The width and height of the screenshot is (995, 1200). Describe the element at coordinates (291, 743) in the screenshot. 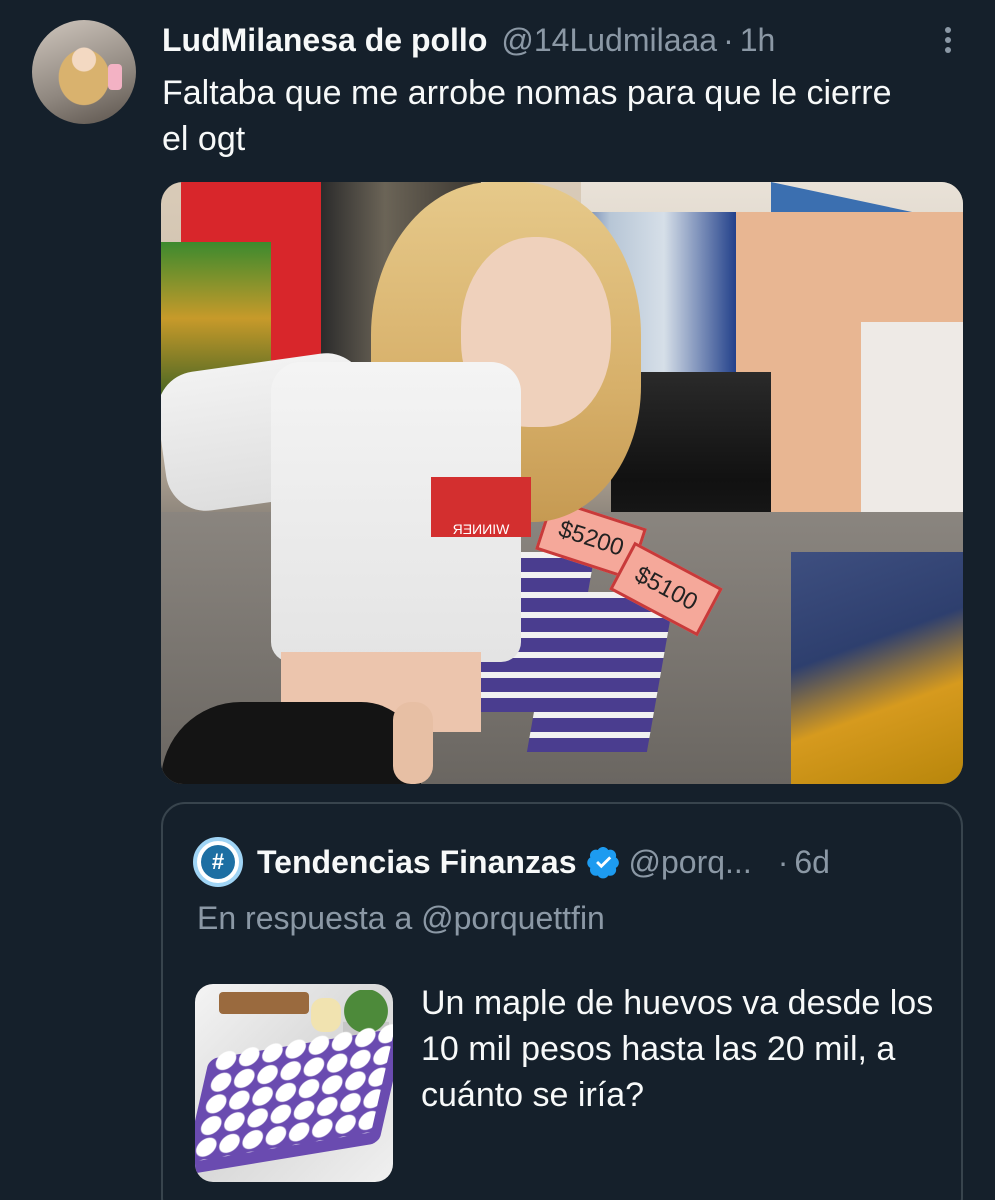

I see `person-pants` at that location.